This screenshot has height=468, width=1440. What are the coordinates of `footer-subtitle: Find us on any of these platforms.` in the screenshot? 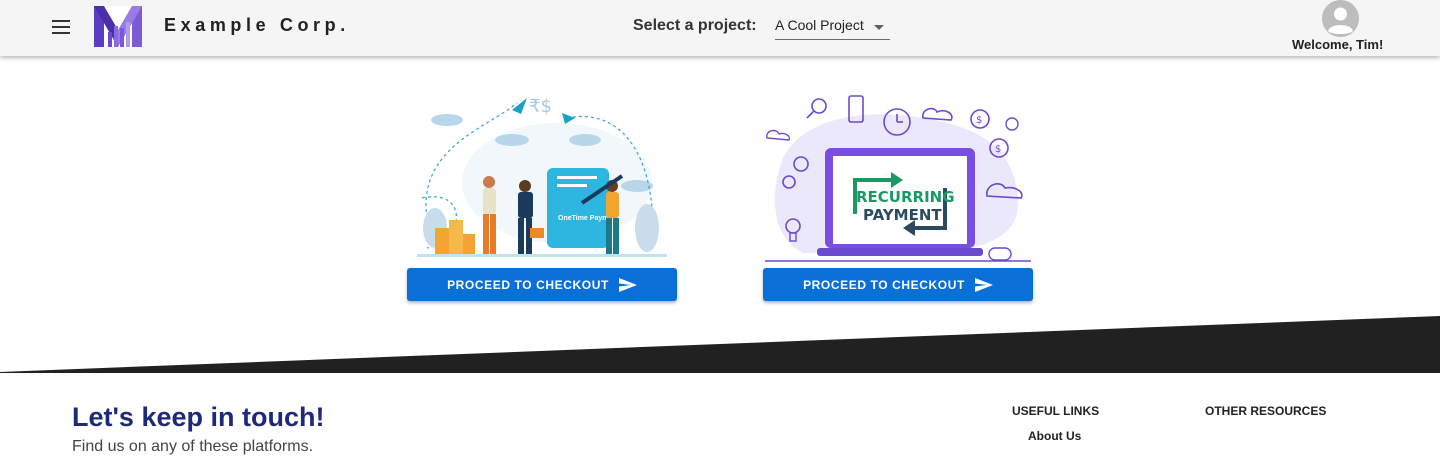 It's located at (193, 446).